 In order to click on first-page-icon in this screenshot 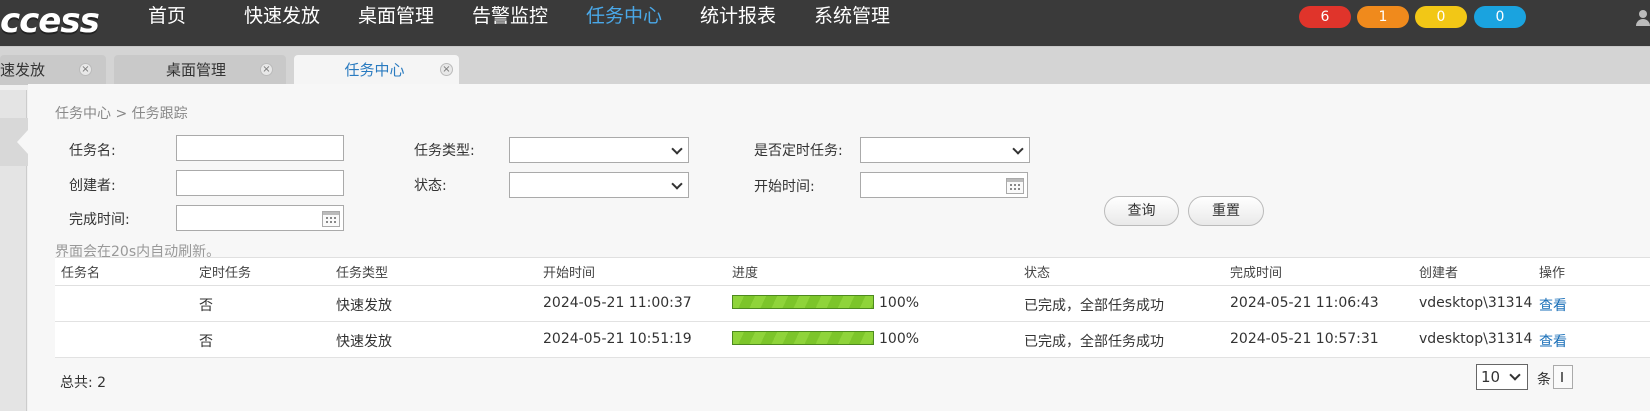, I will do `click(1563, 377)`.